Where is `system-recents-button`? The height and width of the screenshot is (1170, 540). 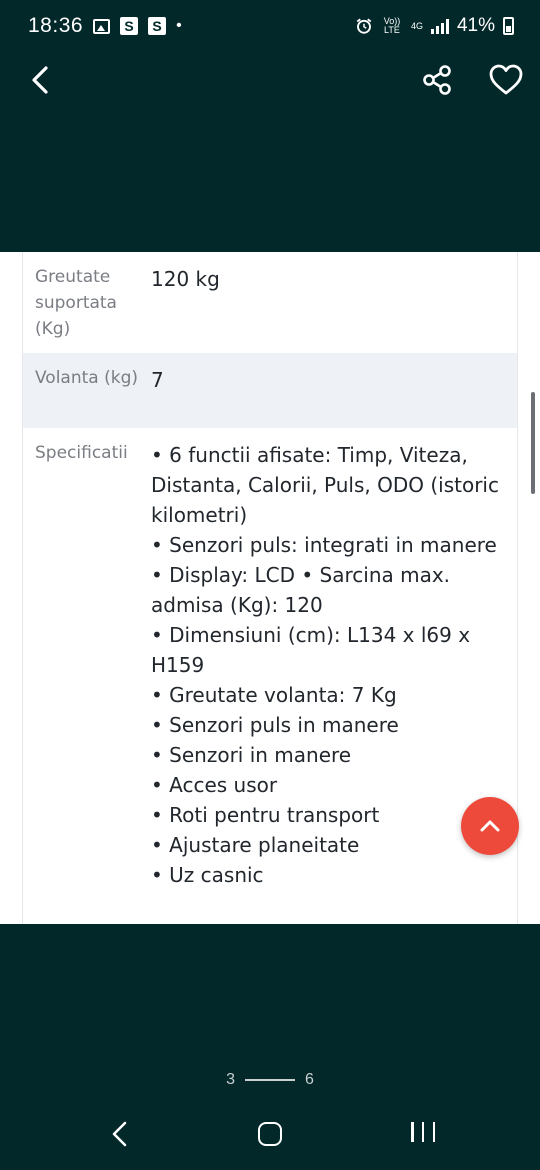
system-recents-button is located at coordinates (423, 1134).